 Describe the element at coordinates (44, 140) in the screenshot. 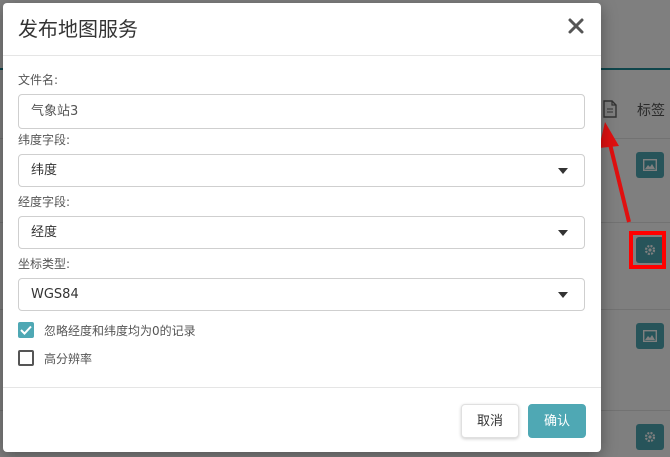

I see `lat-field-label: 纬度字段:` at that location.